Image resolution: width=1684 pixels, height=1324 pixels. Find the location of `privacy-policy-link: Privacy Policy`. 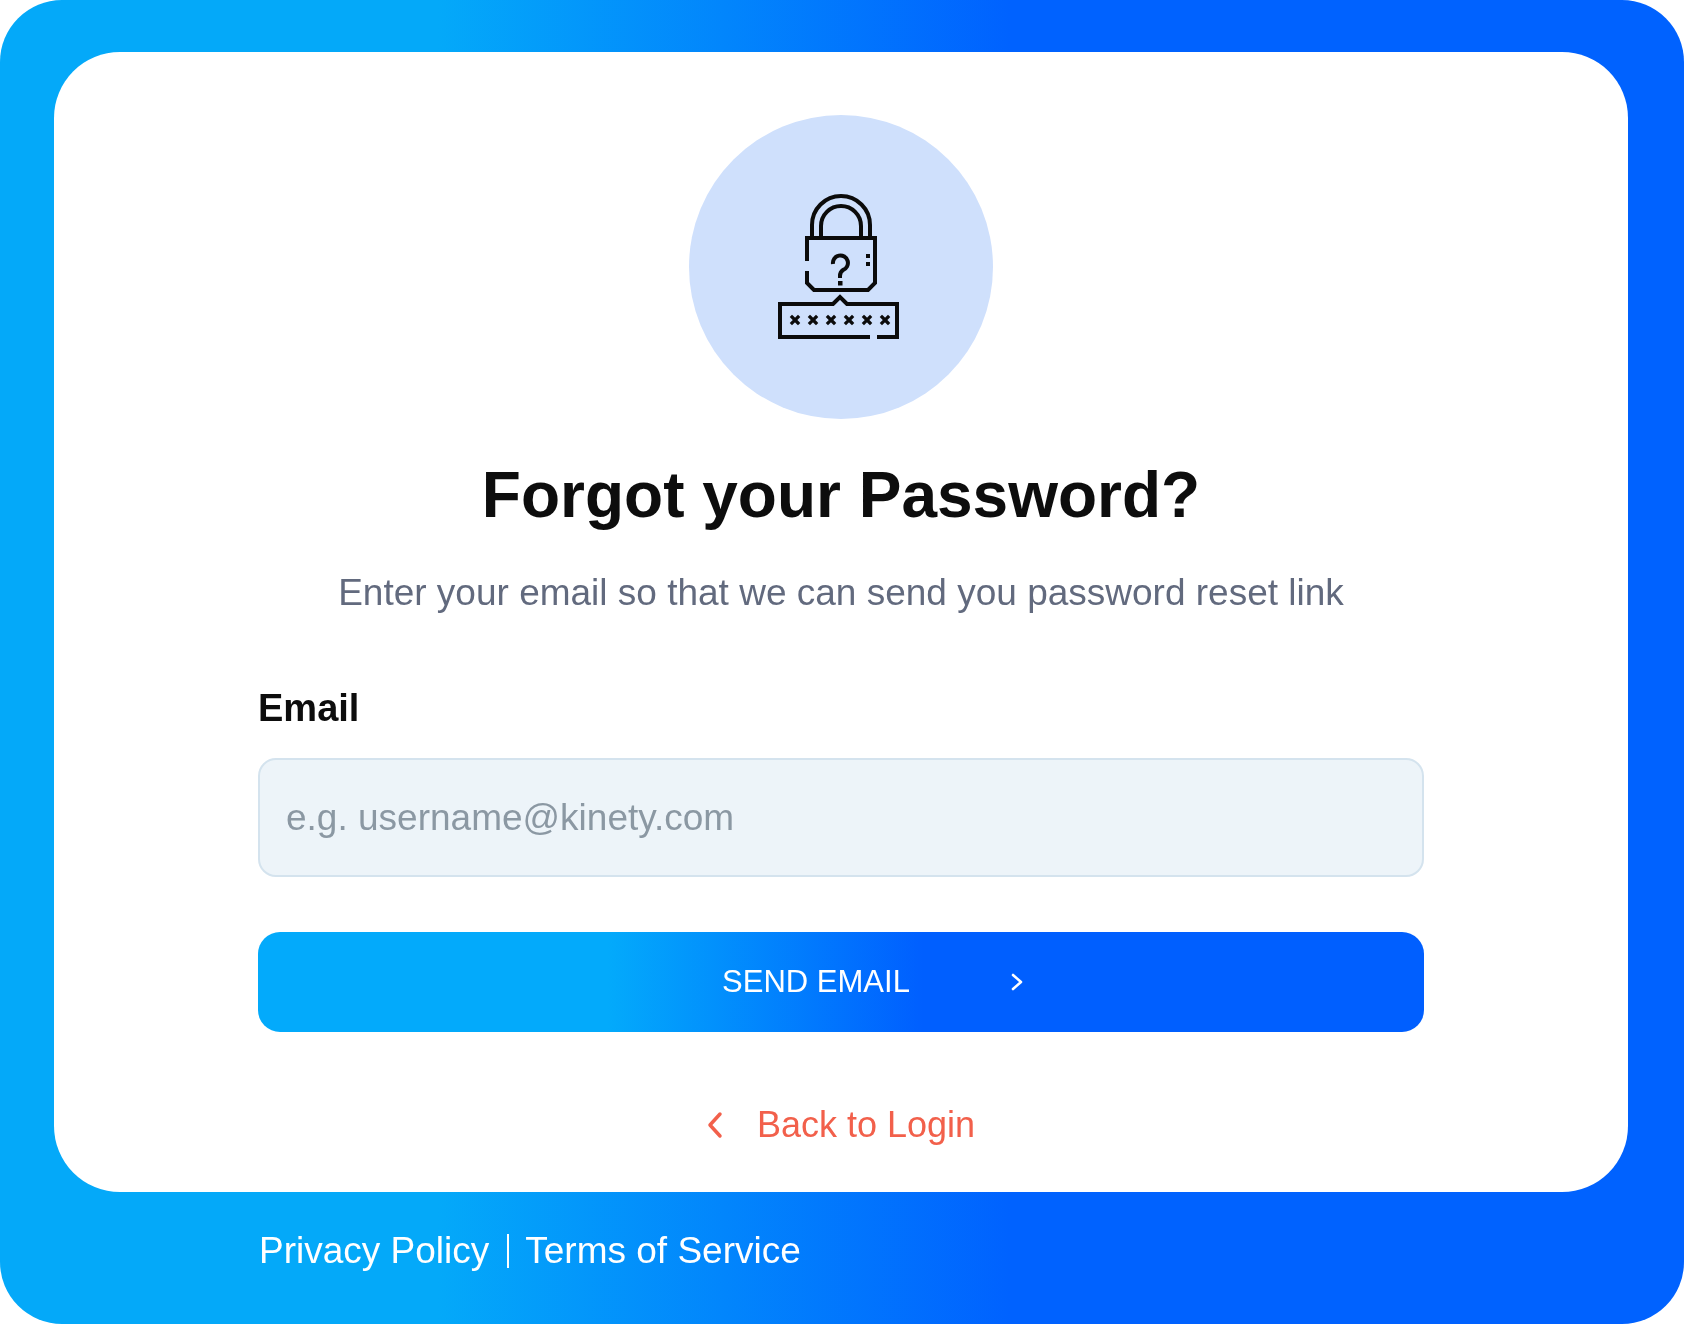

privacy-policy-link: Privacy Policy is located at coordinates (374, 1251).